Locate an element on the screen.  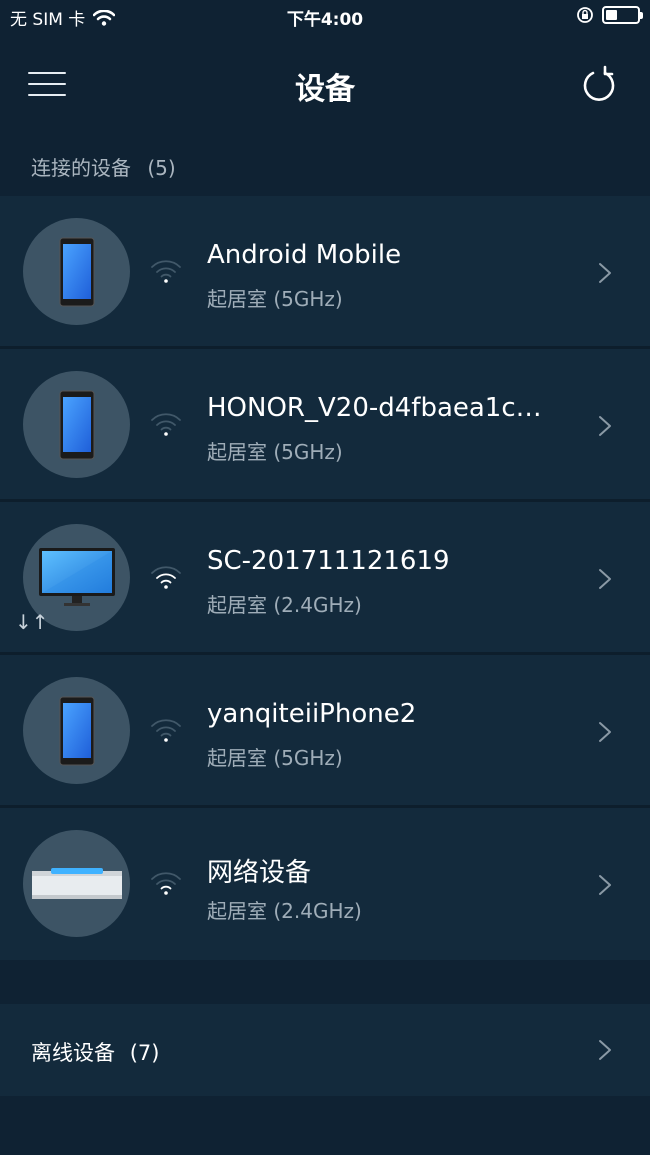
device-row: HONOR_V20-d4fbaea1c… 起居室 (5GHz) is located at coordinates (325, 425).